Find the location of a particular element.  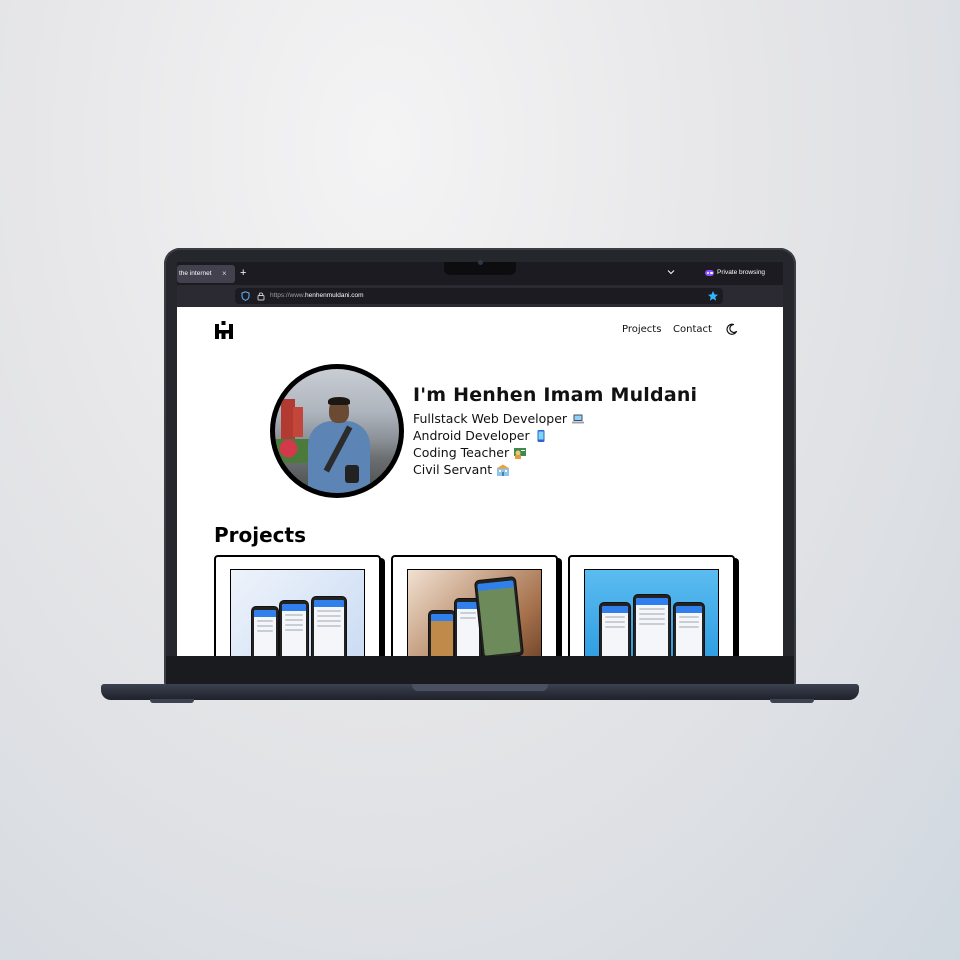

url-text: https://www.henhenmuldani.com is located at coordinates (317, 296).